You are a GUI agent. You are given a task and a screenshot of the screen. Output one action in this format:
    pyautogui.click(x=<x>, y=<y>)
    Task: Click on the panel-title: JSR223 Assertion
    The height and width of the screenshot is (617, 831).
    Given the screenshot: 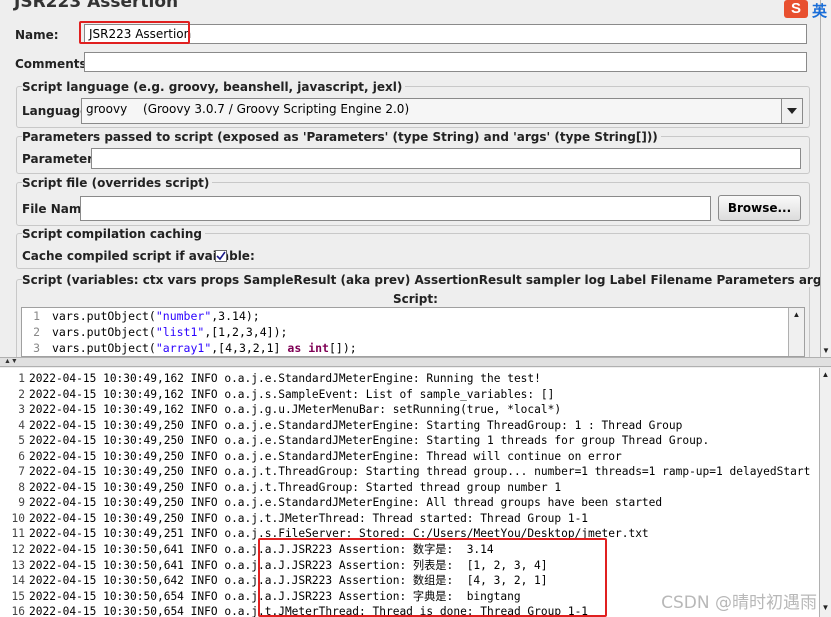 What is the action you would take?
    pyautogui.click(x=96, y=6)
    